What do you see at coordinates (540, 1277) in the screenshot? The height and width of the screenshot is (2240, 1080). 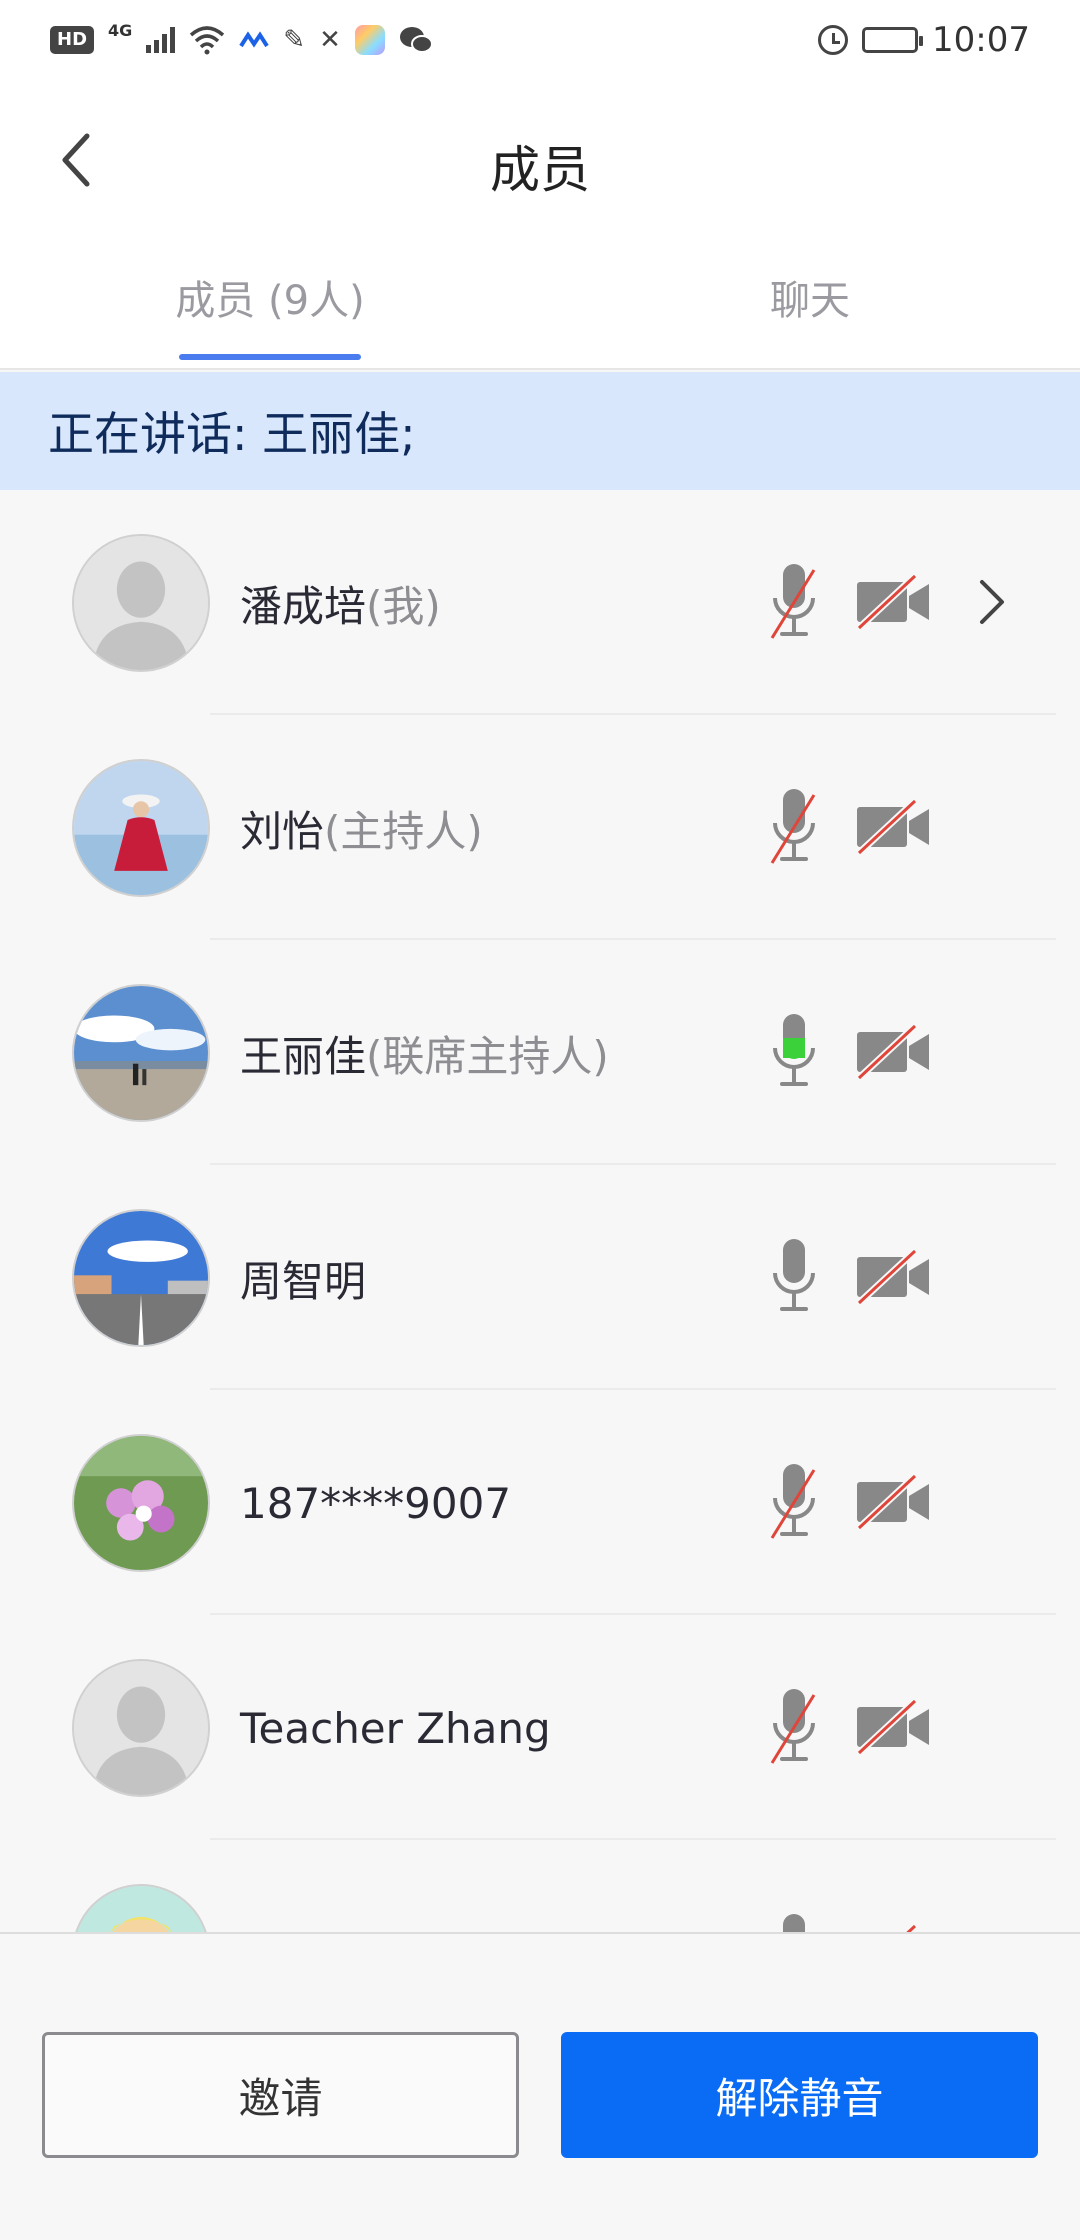 I see `member-row: 周智明` at bounding box center [540, 1277].